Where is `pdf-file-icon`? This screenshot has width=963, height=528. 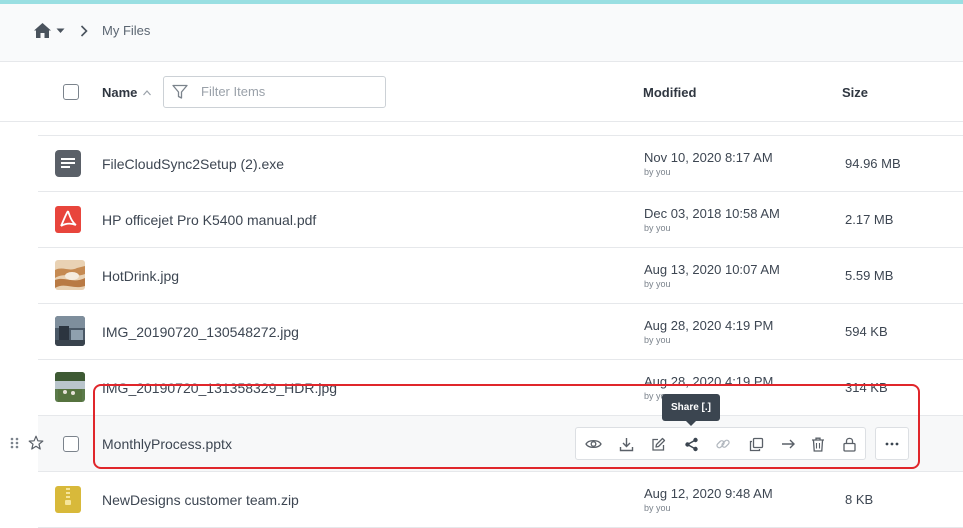 pdf-file-icon is located at coordinates (68, 219).